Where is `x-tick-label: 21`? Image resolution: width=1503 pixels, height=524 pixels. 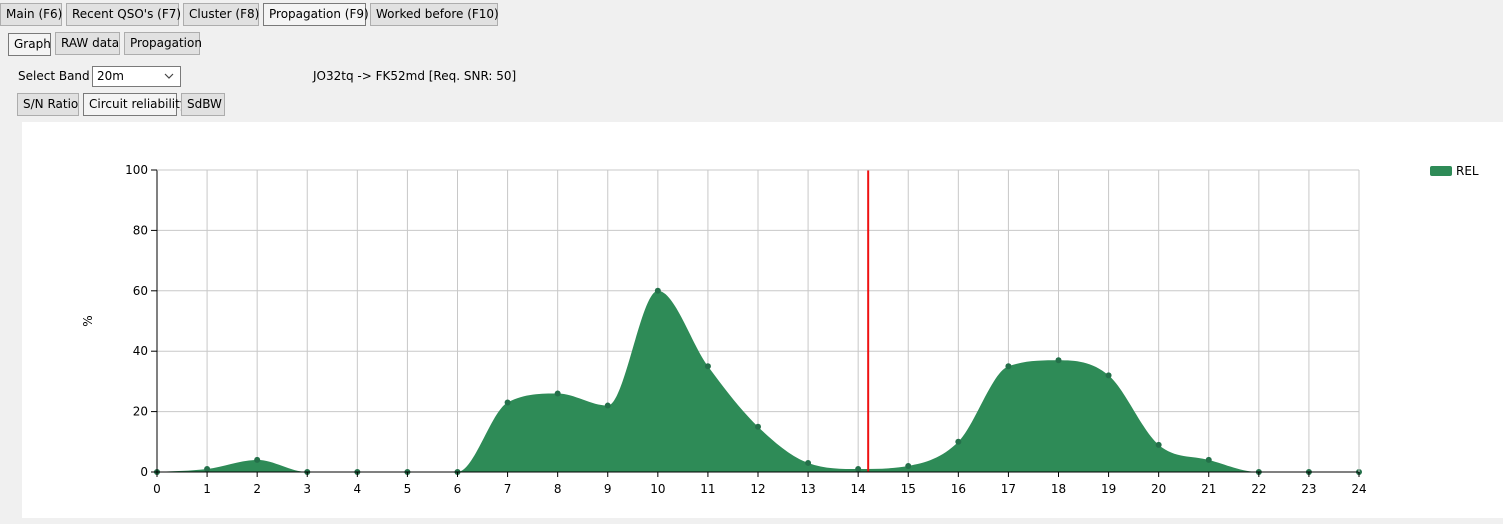 x-tick-label: 21 is located at coordinates (1208, 489).